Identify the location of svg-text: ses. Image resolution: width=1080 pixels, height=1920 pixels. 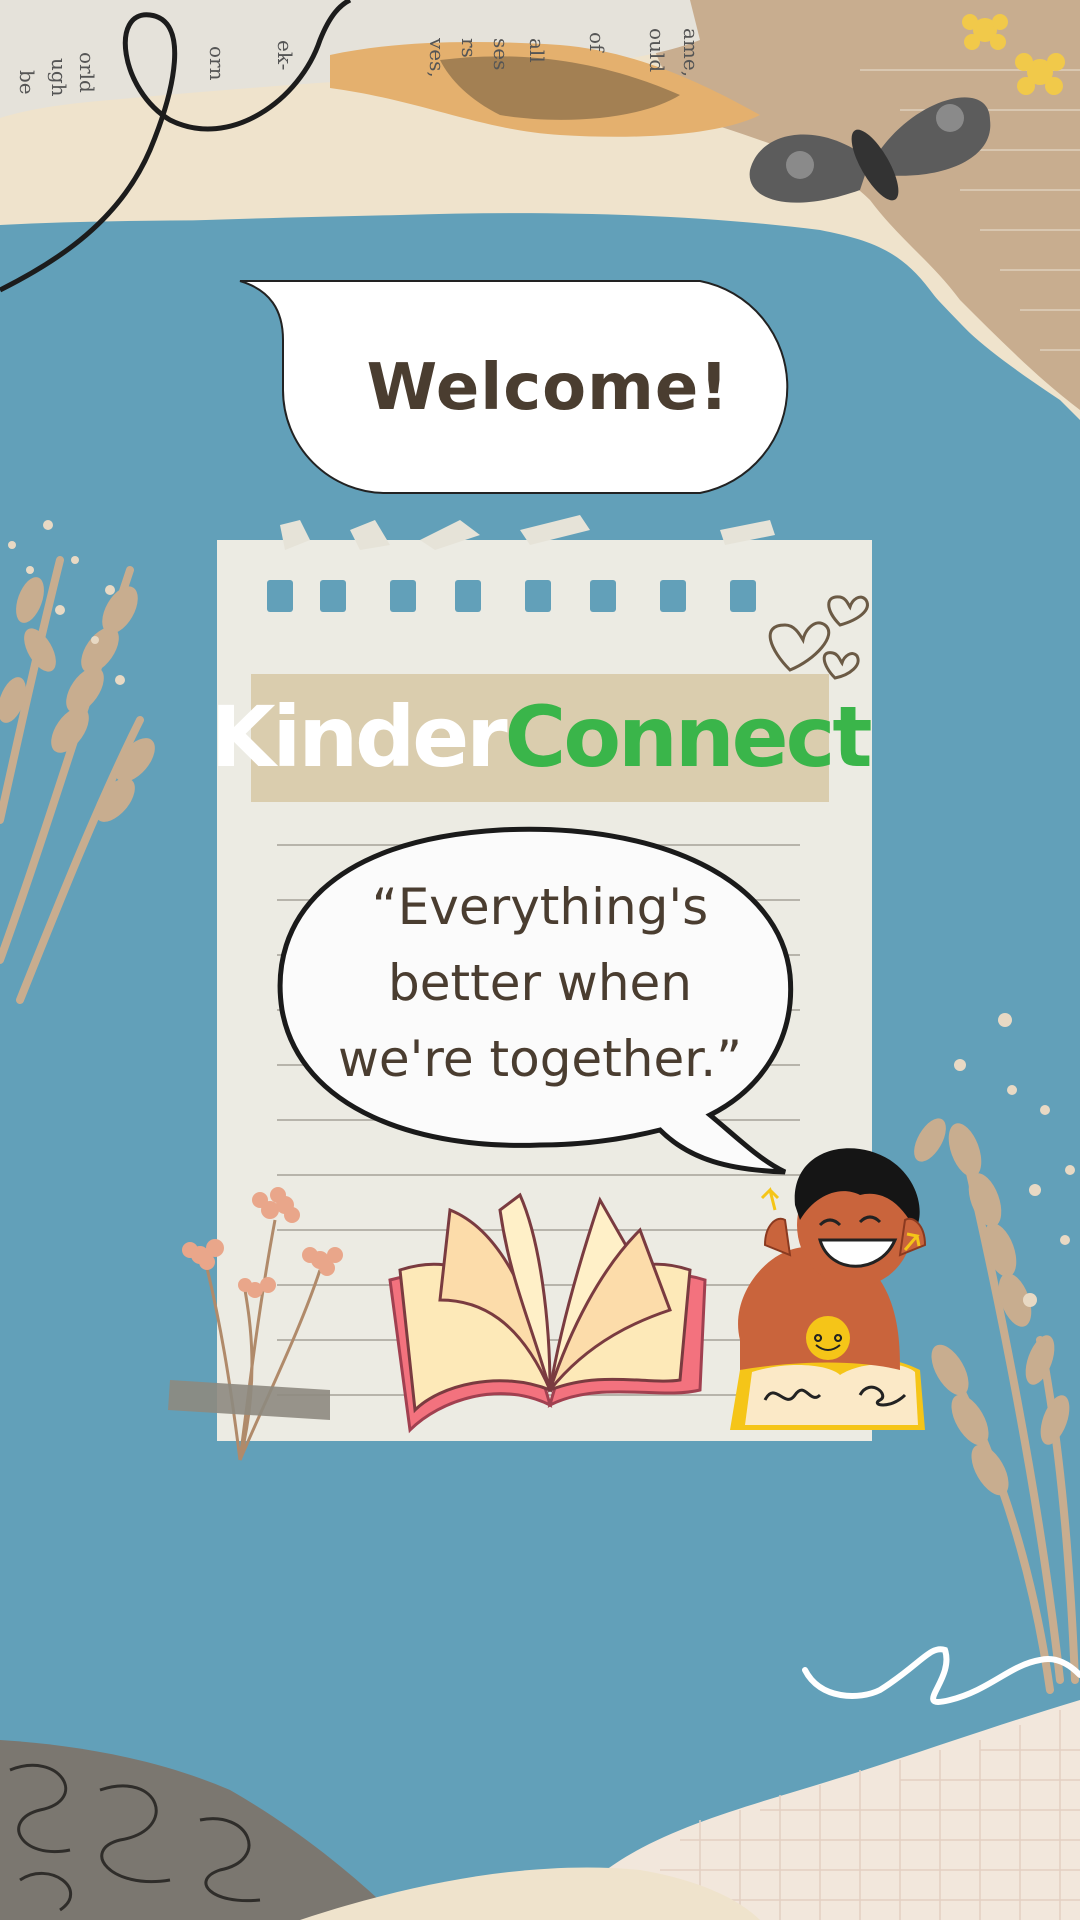
(501, 54).